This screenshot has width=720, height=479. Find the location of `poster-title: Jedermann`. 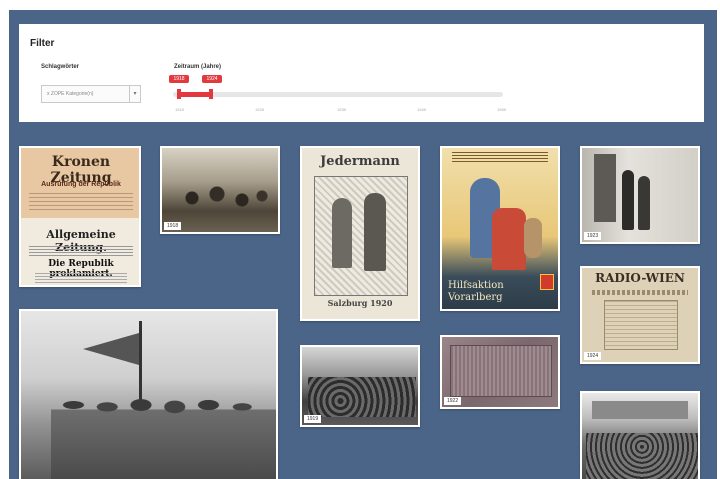

poster-title: Jedermann is located at coordinates (360, 161).